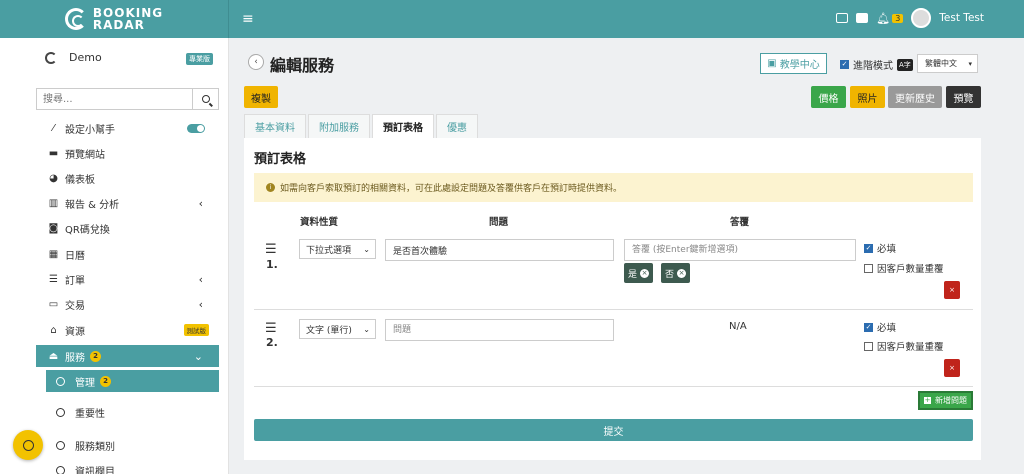 The width and height of the screenshot is (1024, 474). Describe the element at coordinates (963, 97) in the screenshot. I see `preview-button: 預覽` at that location.